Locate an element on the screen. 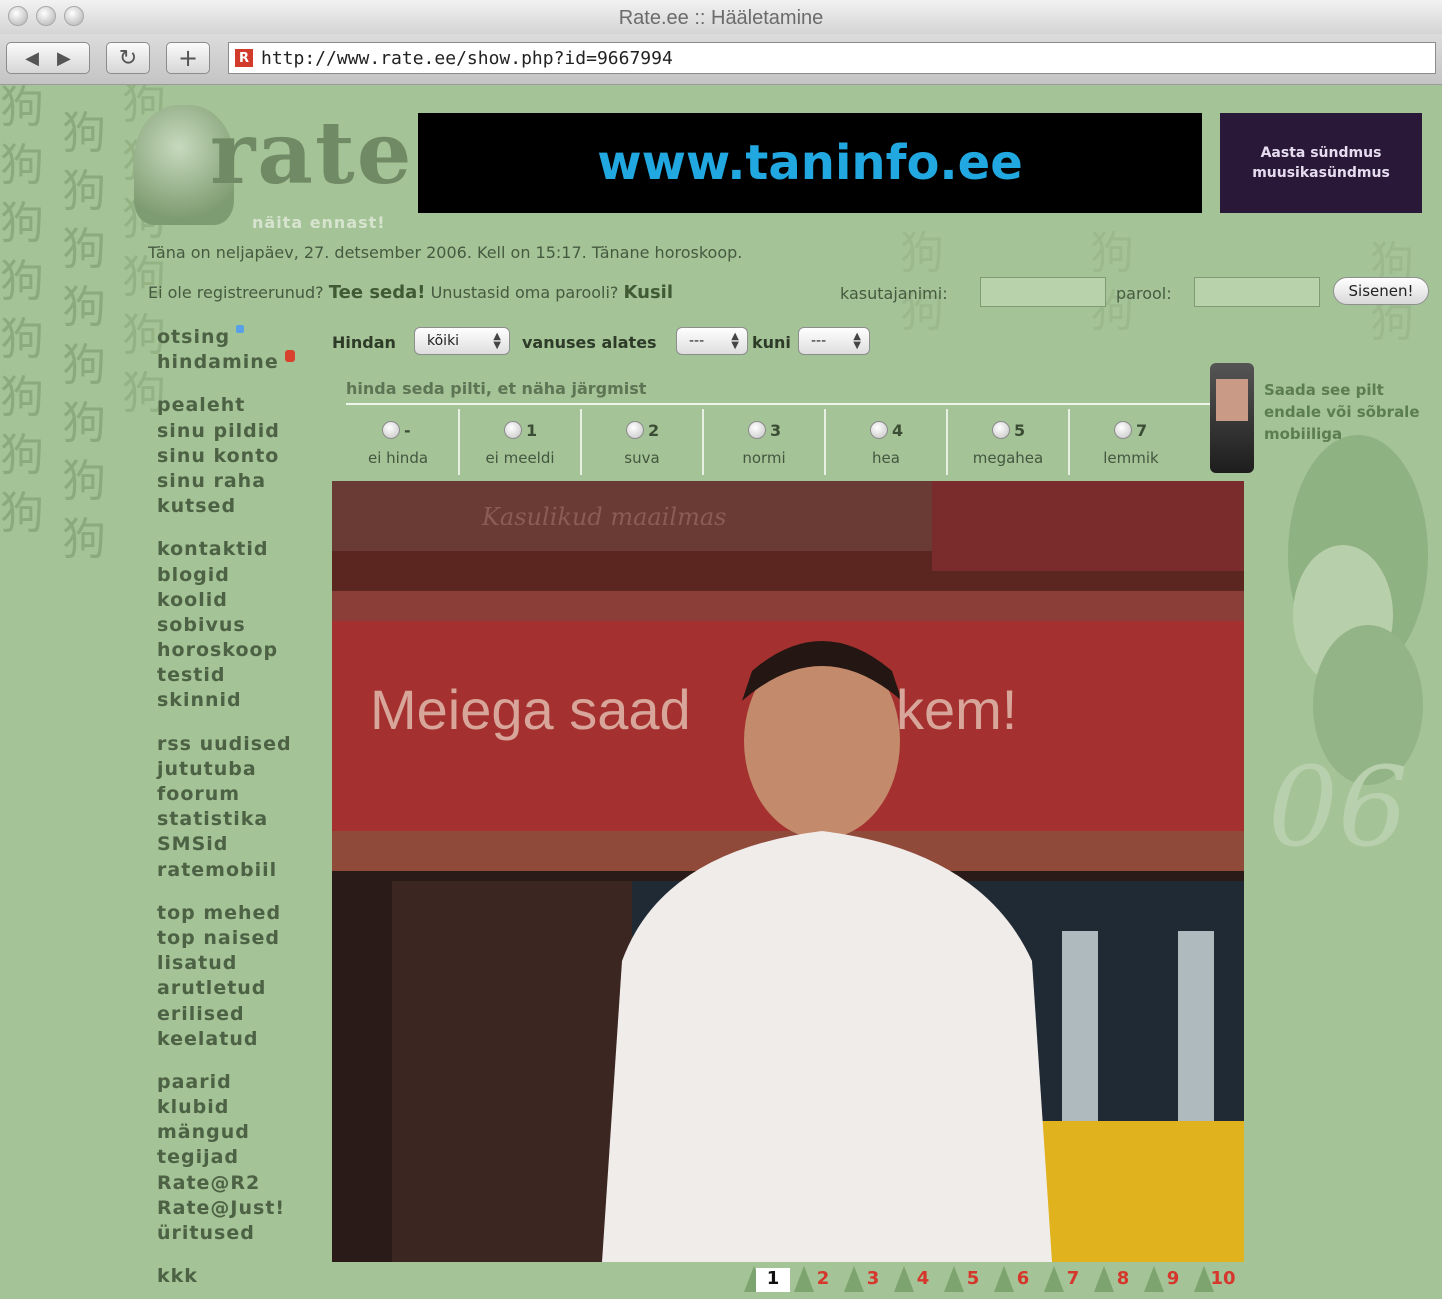 The height and width of the screenshot is (1299, 1442). url-text: http://www.rate.ee/show.php?id=9667994 is located at coordinates (467, 58).